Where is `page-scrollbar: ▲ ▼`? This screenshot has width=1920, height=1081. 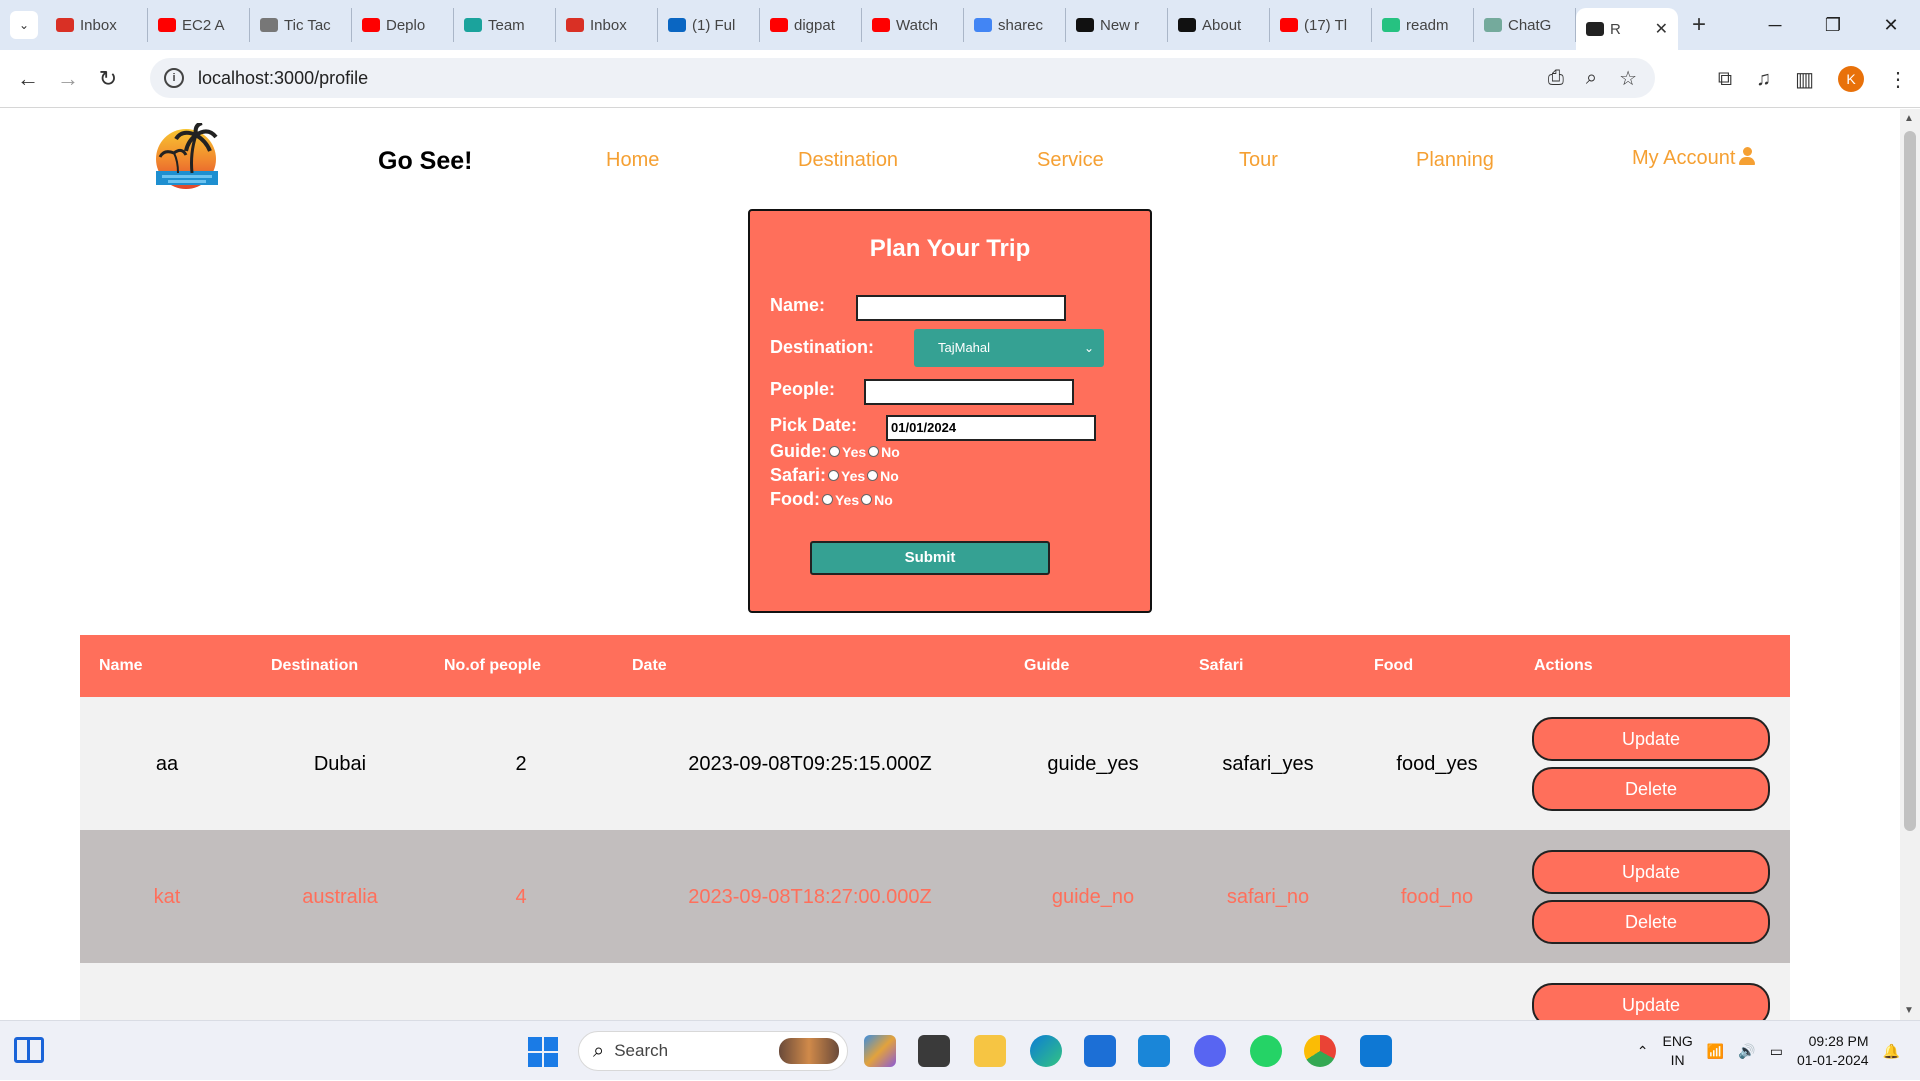 page-scrollbar: ▲ ▼ is located at coordinates (1910, 564).